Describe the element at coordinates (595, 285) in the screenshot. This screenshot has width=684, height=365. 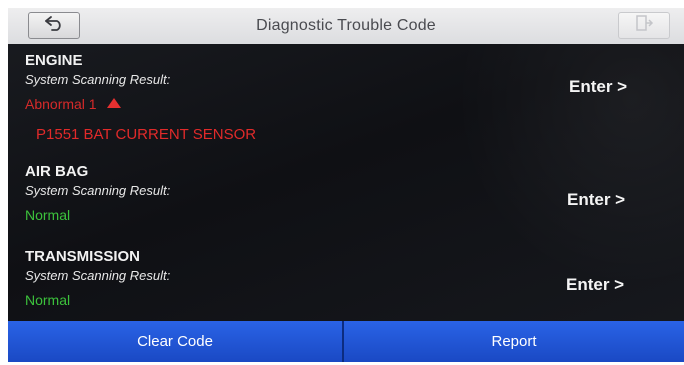
I see `enter-button-transmission: Enter >` at that location.